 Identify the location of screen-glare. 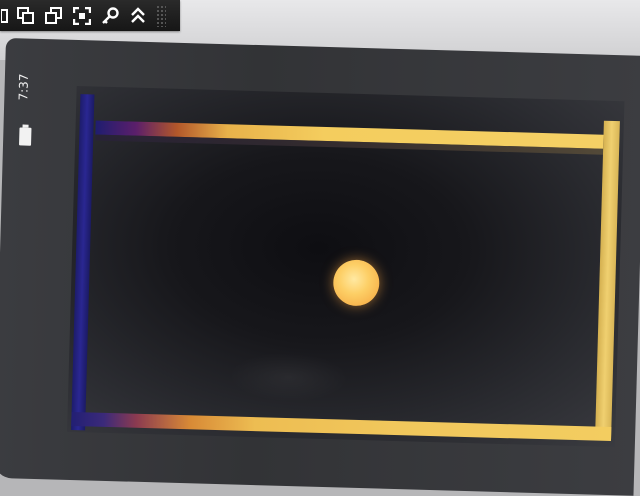
(288, 377).